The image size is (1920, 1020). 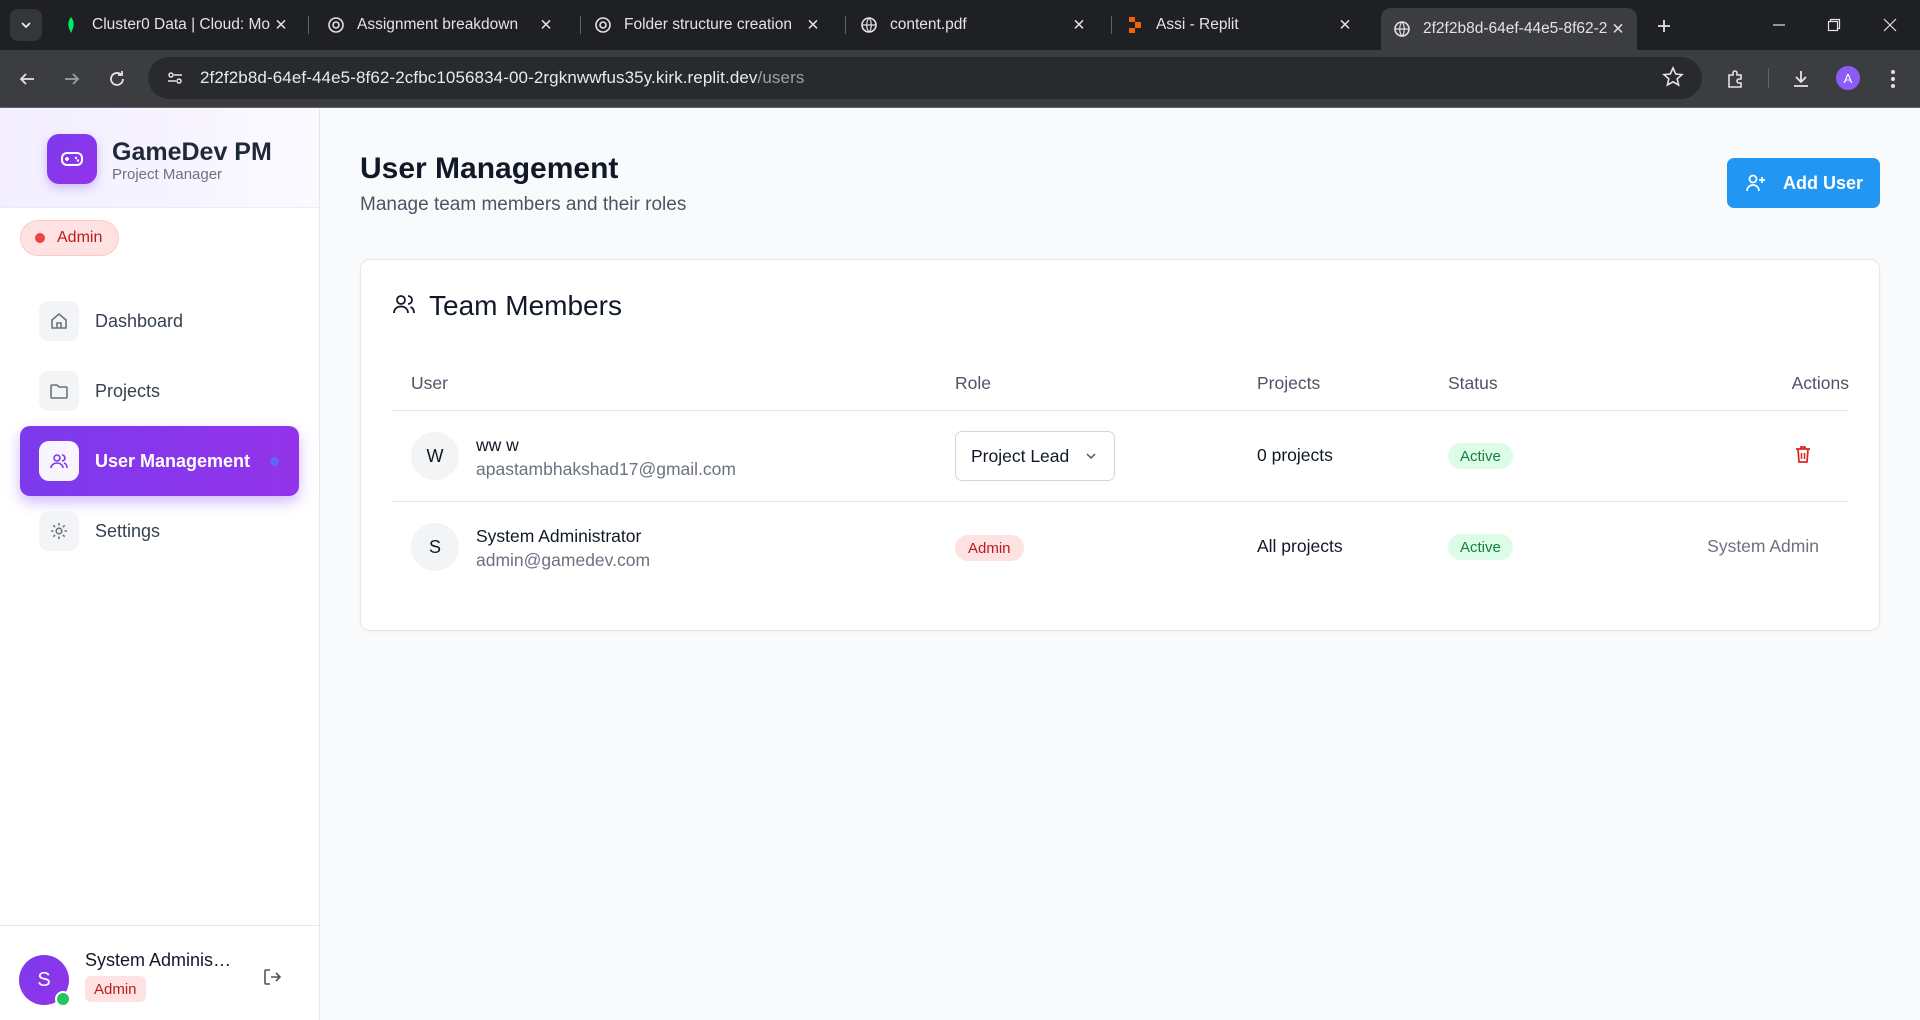 I want to click on download-icon, so click(x=1801, y=79).